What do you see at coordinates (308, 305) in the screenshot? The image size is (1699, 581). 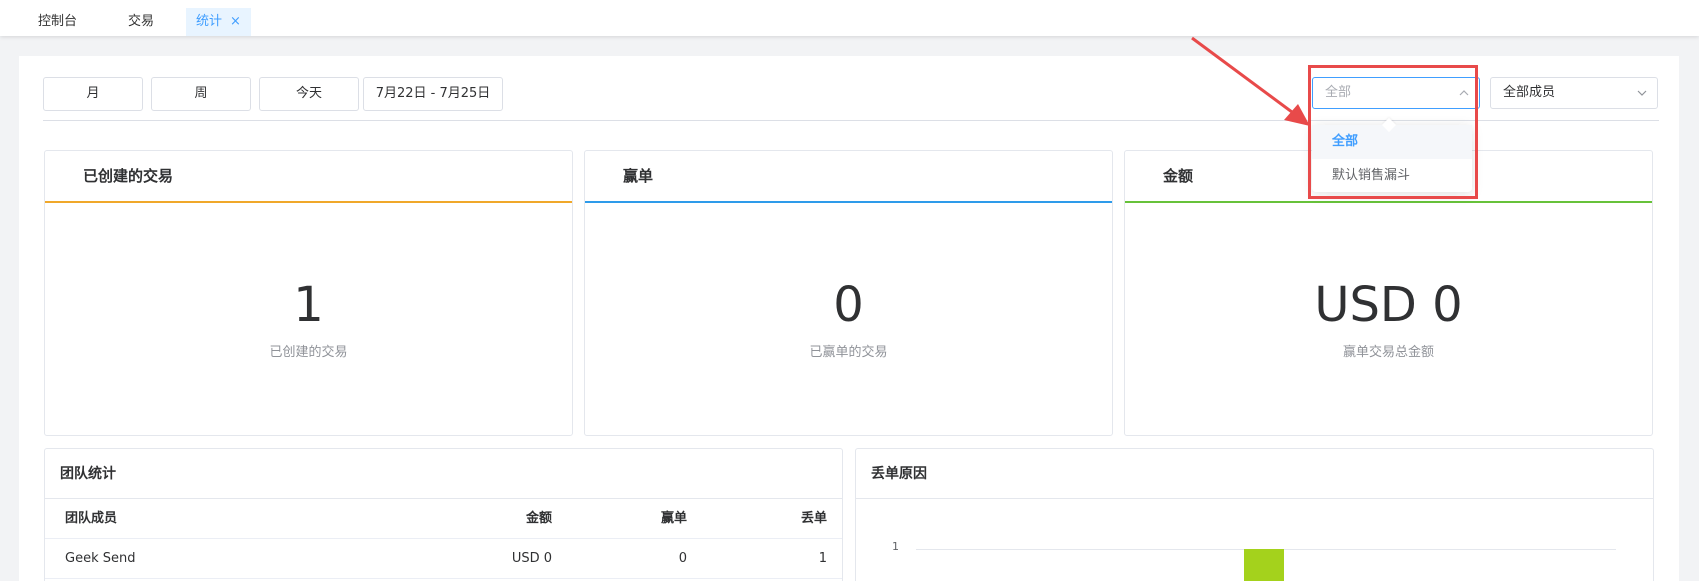 I see `card-value: 1` at bounding box center [308, 305].